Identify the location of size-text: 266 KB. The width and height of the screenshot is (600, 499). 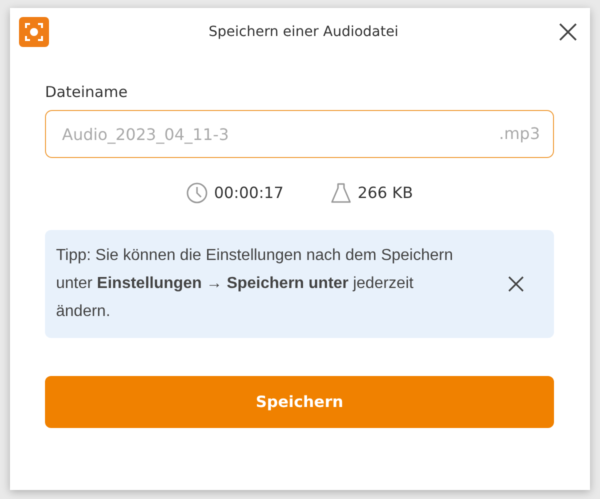
(385, 193).